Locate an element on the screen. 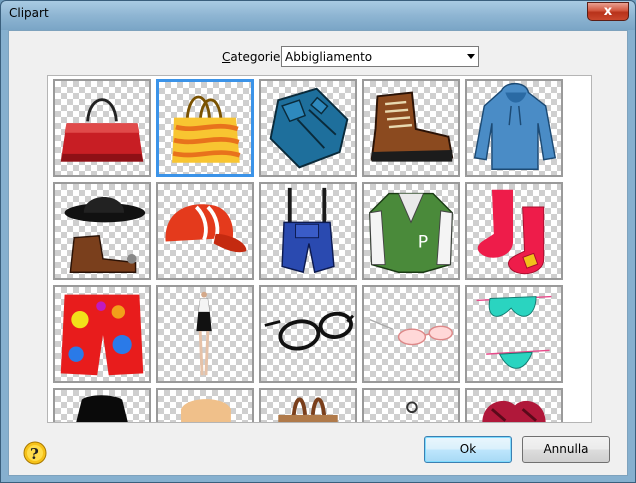 Image resolution: width=636 pixels, height=483 pixels. bikini-icon is located at coordinates (514, 332).